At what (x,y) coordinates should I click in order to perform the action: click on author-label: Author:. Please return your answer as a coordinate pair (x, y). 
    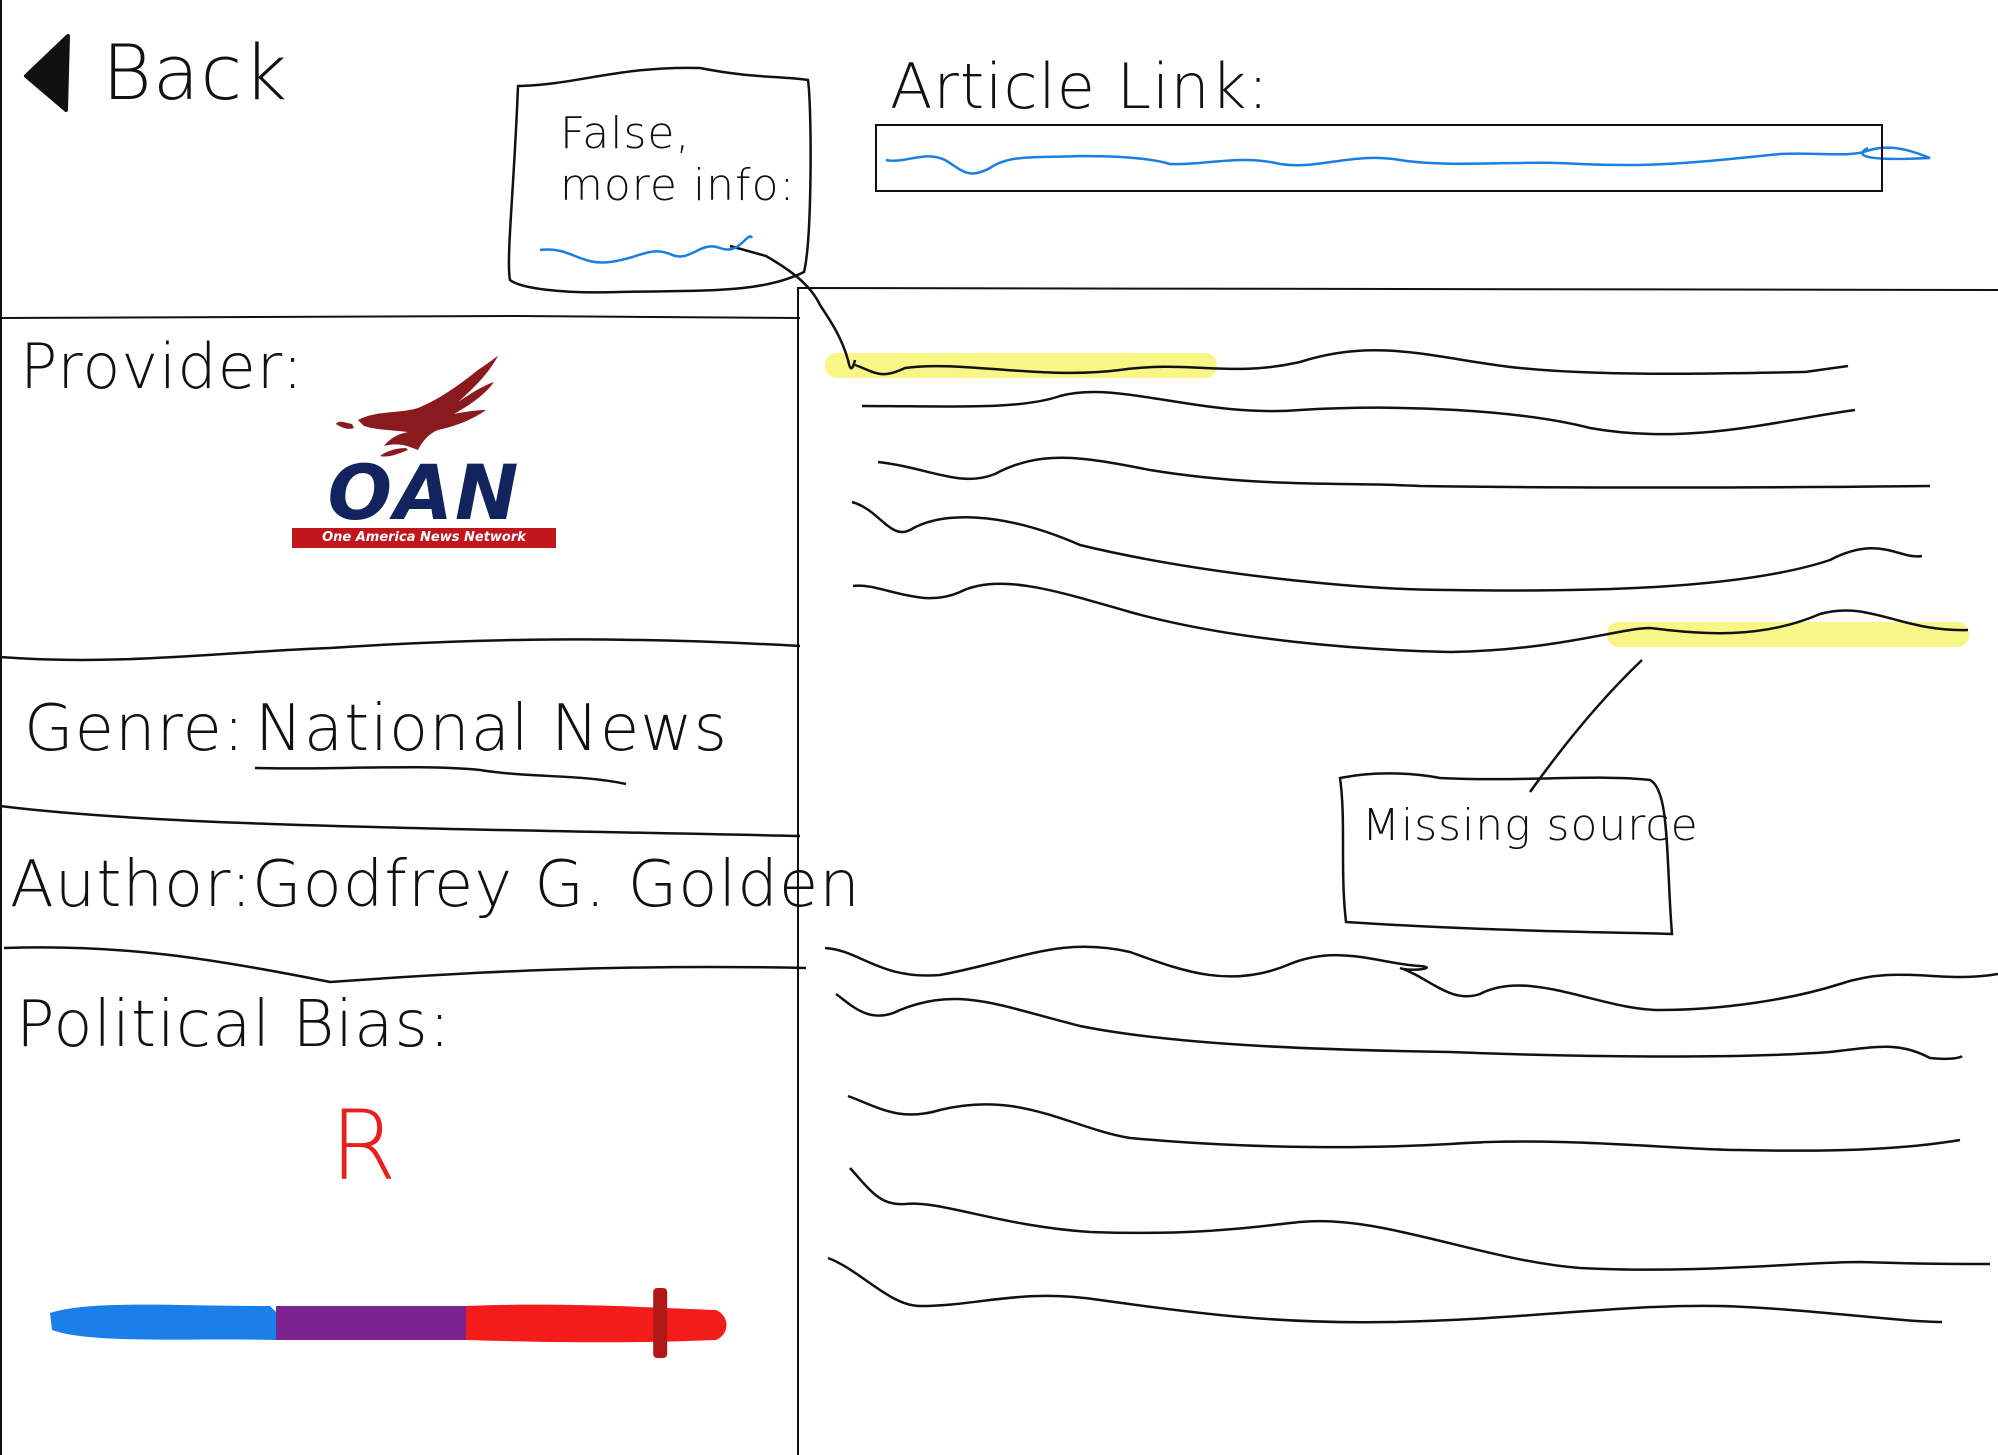
    Looking at the image, I should click on (131, 885).